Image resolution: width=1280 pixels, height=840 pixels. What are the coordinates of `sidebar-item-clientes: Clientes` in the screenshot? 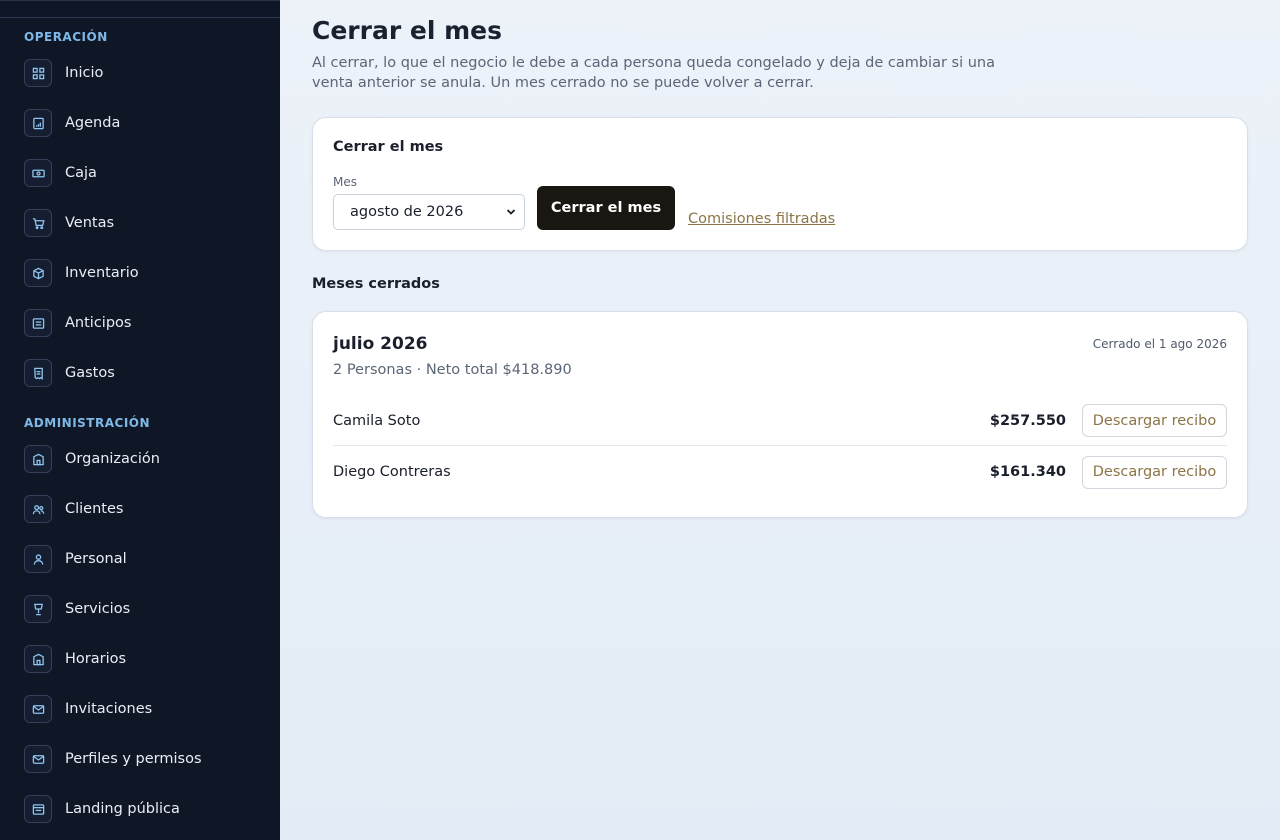 It's located at (144, 509).